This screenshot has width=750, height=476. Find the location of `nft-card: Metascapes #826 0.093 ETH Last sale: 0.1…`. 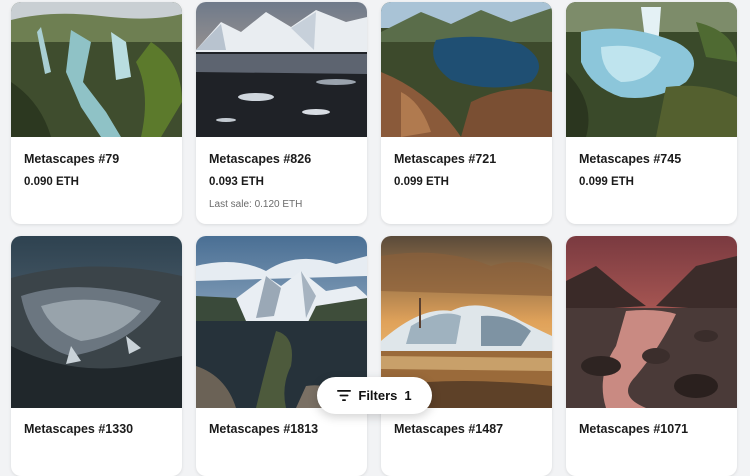

nft-card: Metascapes #826 0.093 ETH Last sale: 0.1… is located at coordinates (281, 113).